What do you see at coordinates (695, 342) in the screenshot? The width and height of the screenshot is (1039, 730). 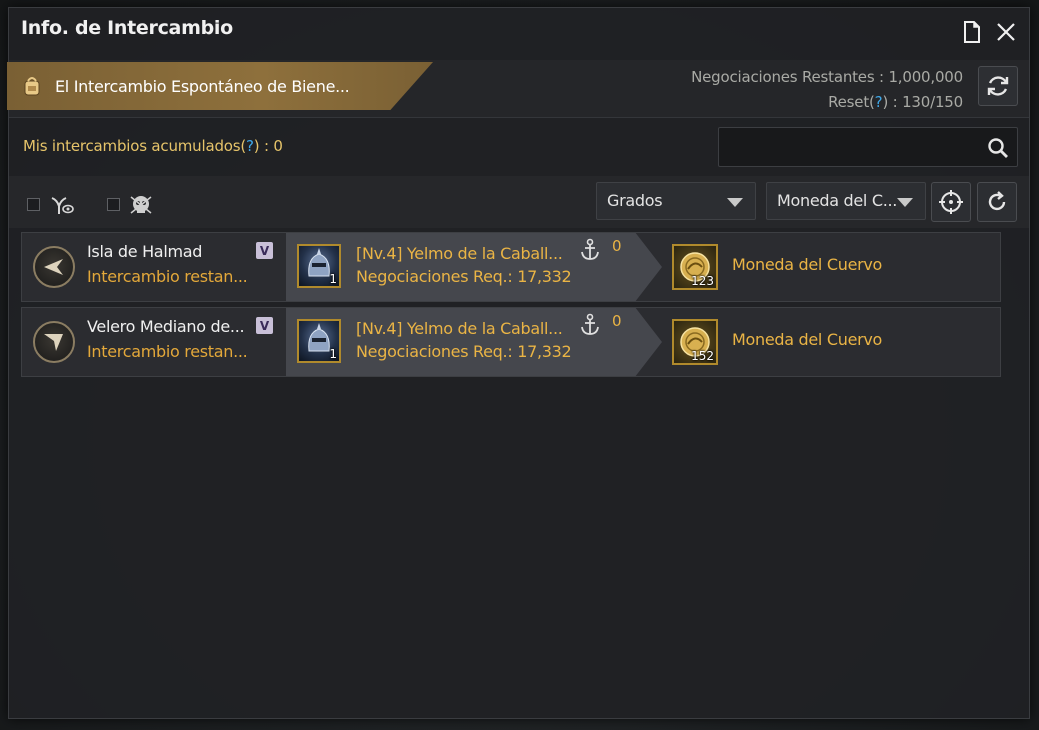 I see `raven-coin-icon: 152` at bounding box center [695, 342].